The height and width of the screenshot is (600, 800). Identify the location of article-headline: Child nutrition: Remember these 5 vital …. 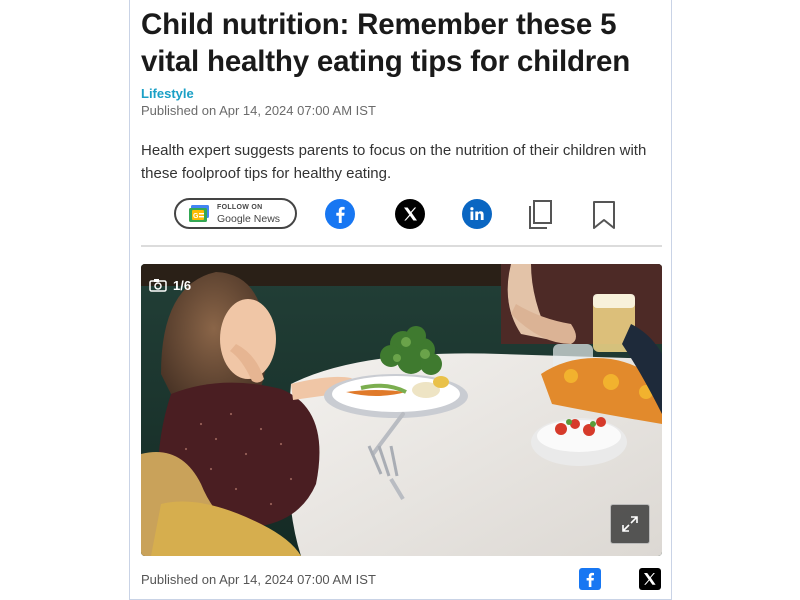
(386, 43).